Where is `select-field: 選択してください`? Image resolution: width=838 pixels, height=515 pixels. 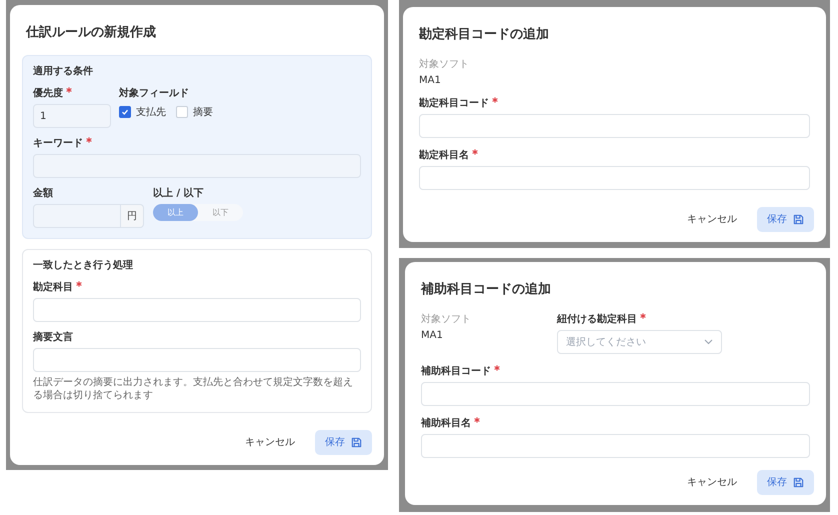
select-field: 選択してください is located at coordinates (639, 342).